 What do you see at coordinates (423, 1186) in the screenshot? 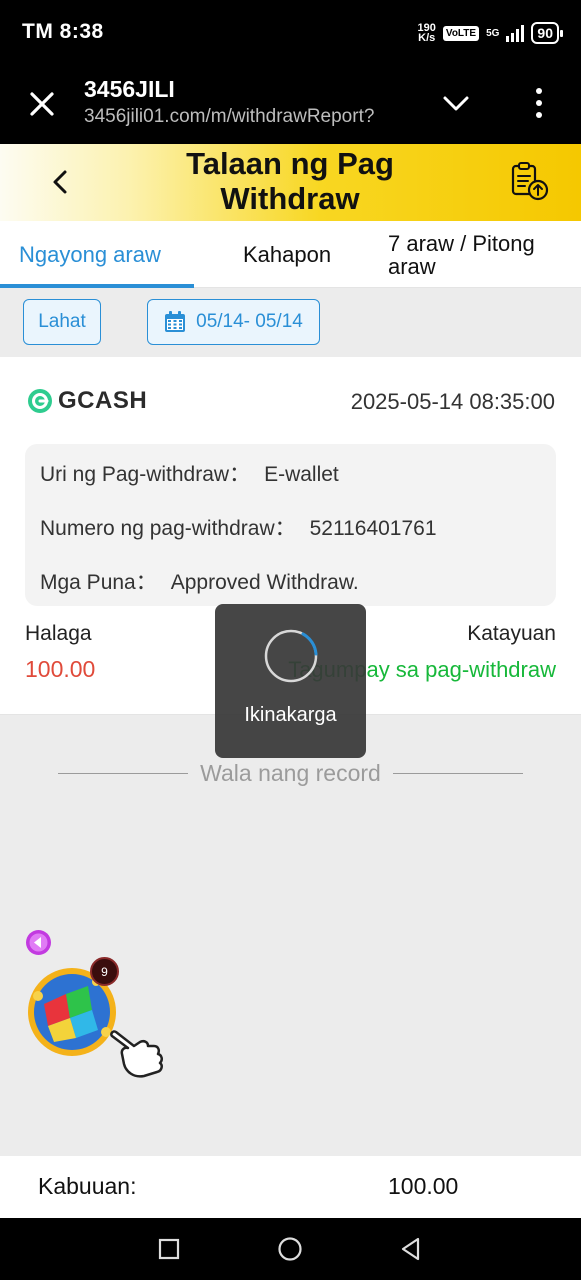
I see `total-value: 100.00` at bounding box center [423, 1186].